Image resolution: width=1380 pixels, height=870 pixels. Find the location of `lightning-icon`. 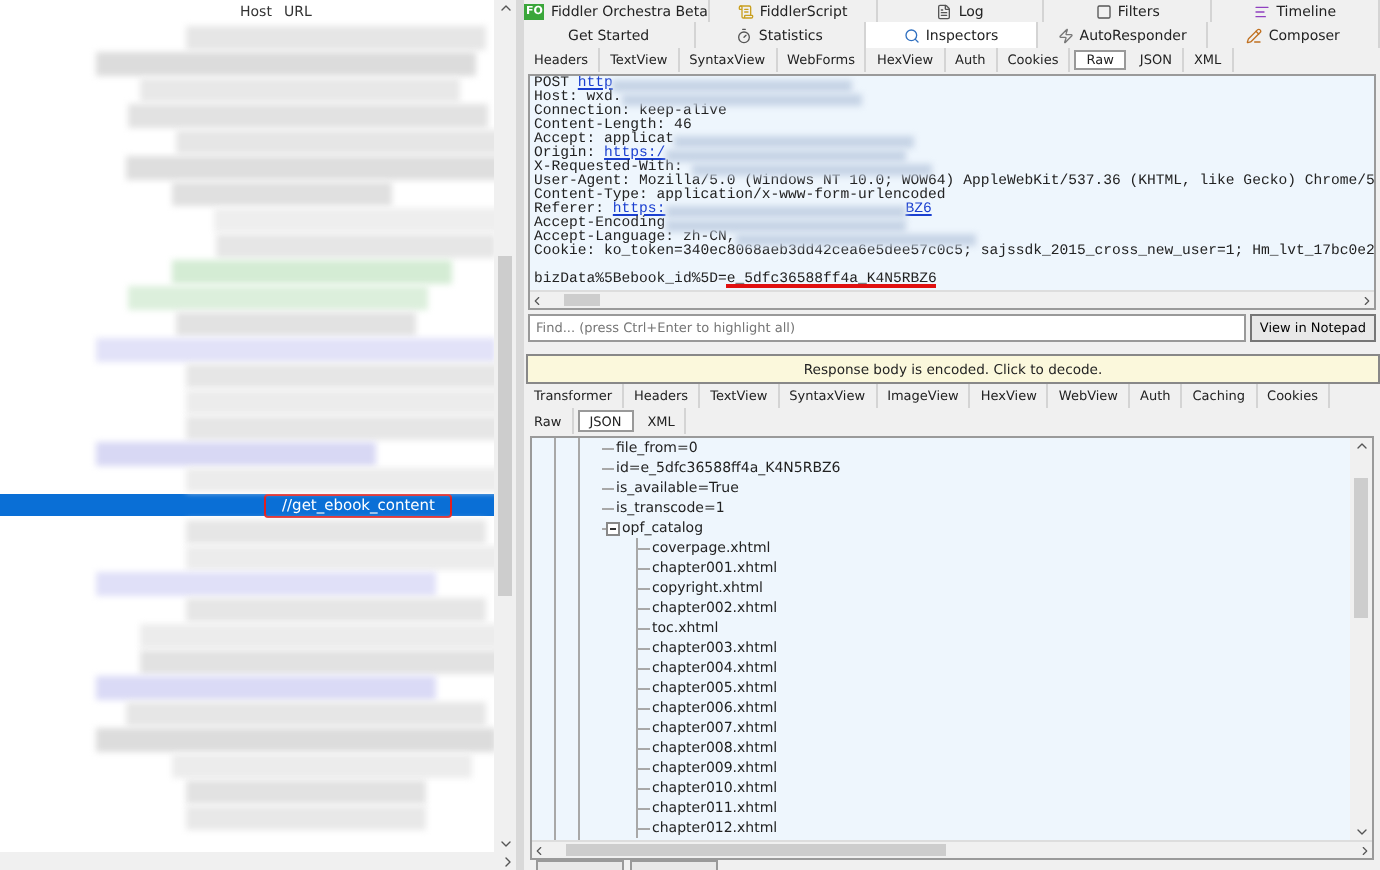

lightning-icon is located at coordinates (1065, 35).